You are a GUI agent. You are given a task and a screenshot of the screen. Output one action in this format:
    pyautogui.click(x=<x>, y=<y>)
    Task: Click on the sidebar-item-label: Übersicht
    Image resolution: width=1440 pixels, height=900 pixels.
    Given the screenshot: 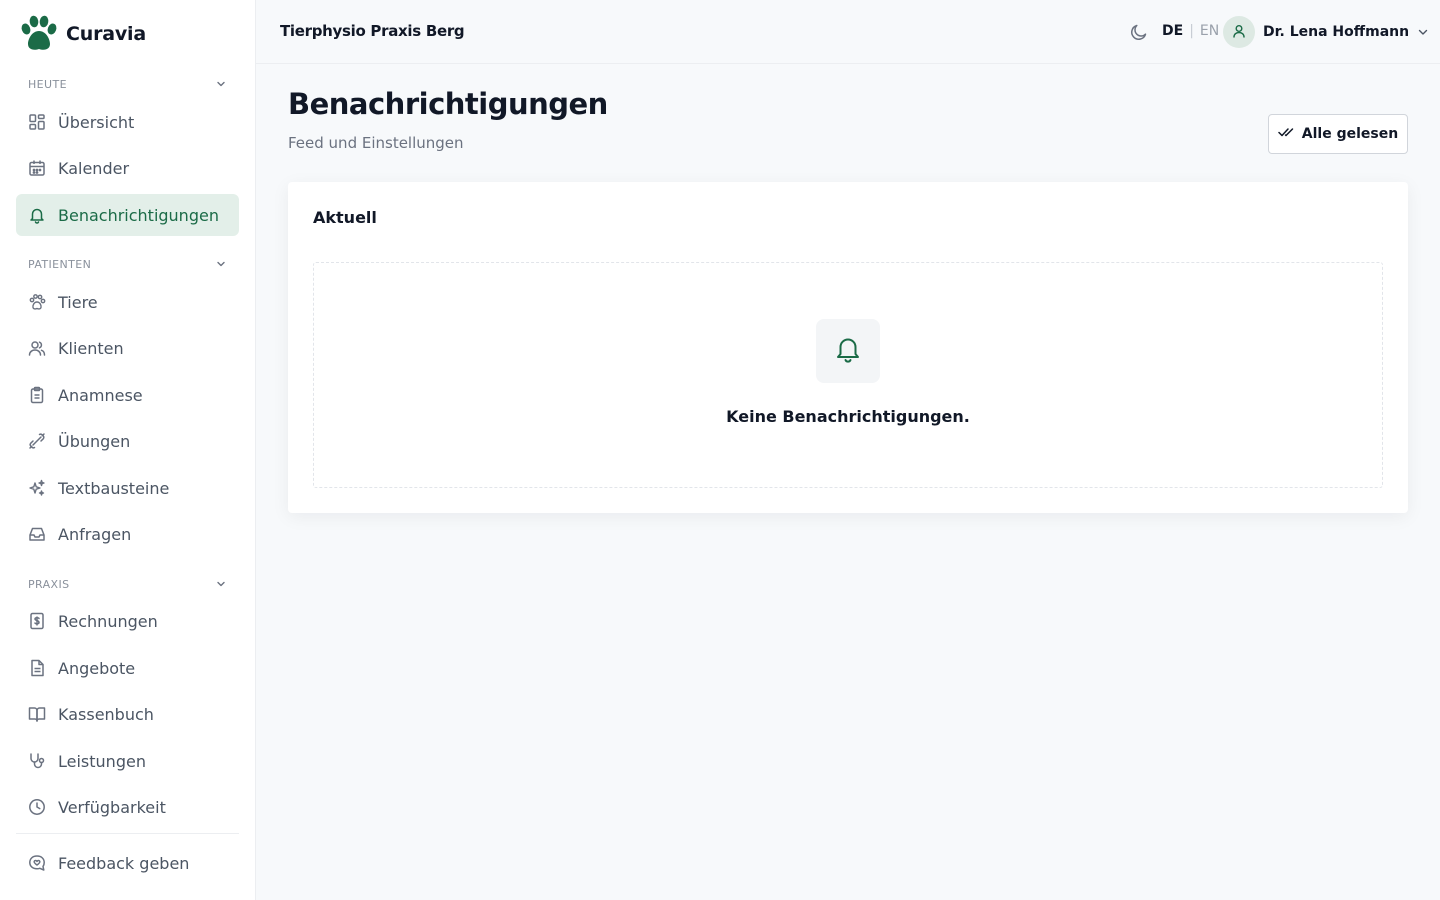 What is the action you would take?
    pyautogui.click(x=96, y=122)
    